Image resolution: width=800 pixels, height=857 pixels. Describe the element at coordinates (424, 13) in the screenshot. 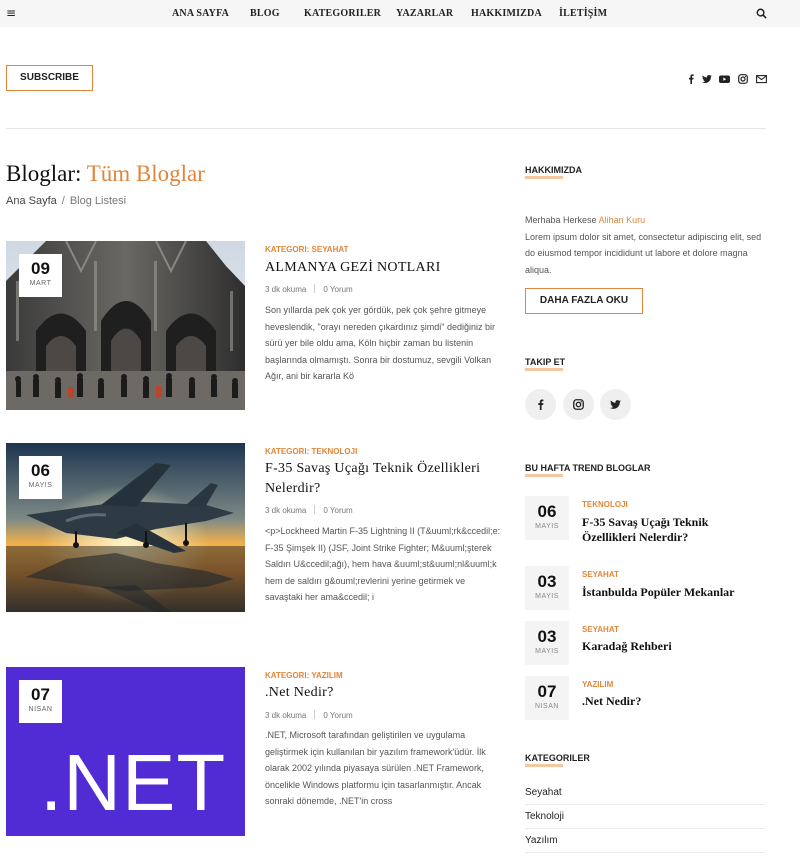

I see `nav-item-authors: YAZARLAR` at that location.